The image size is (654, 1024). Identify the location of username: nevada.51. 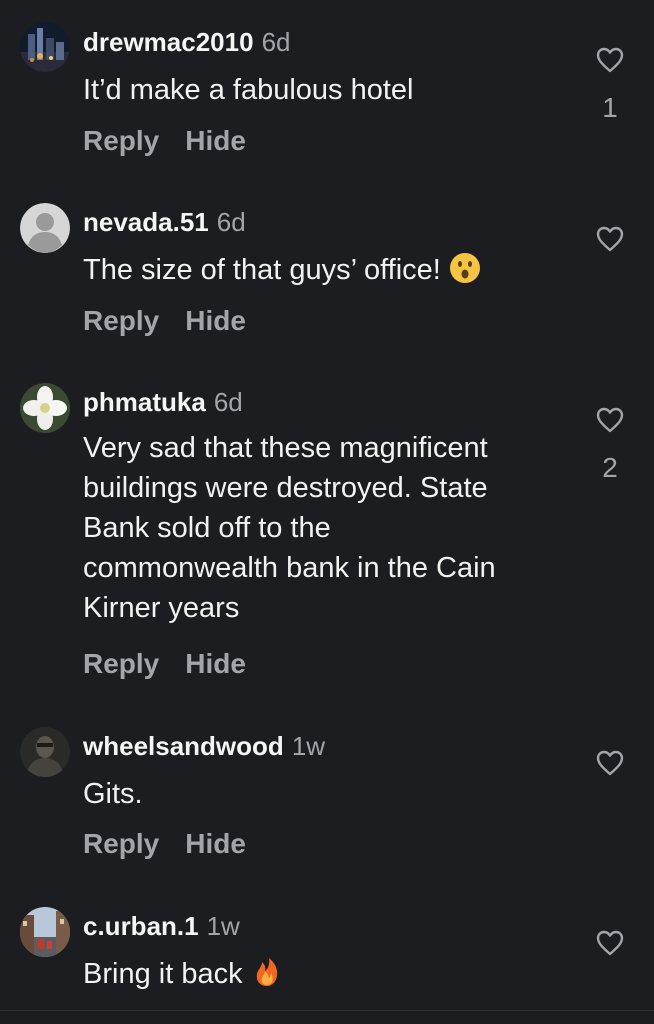
(146, 222).